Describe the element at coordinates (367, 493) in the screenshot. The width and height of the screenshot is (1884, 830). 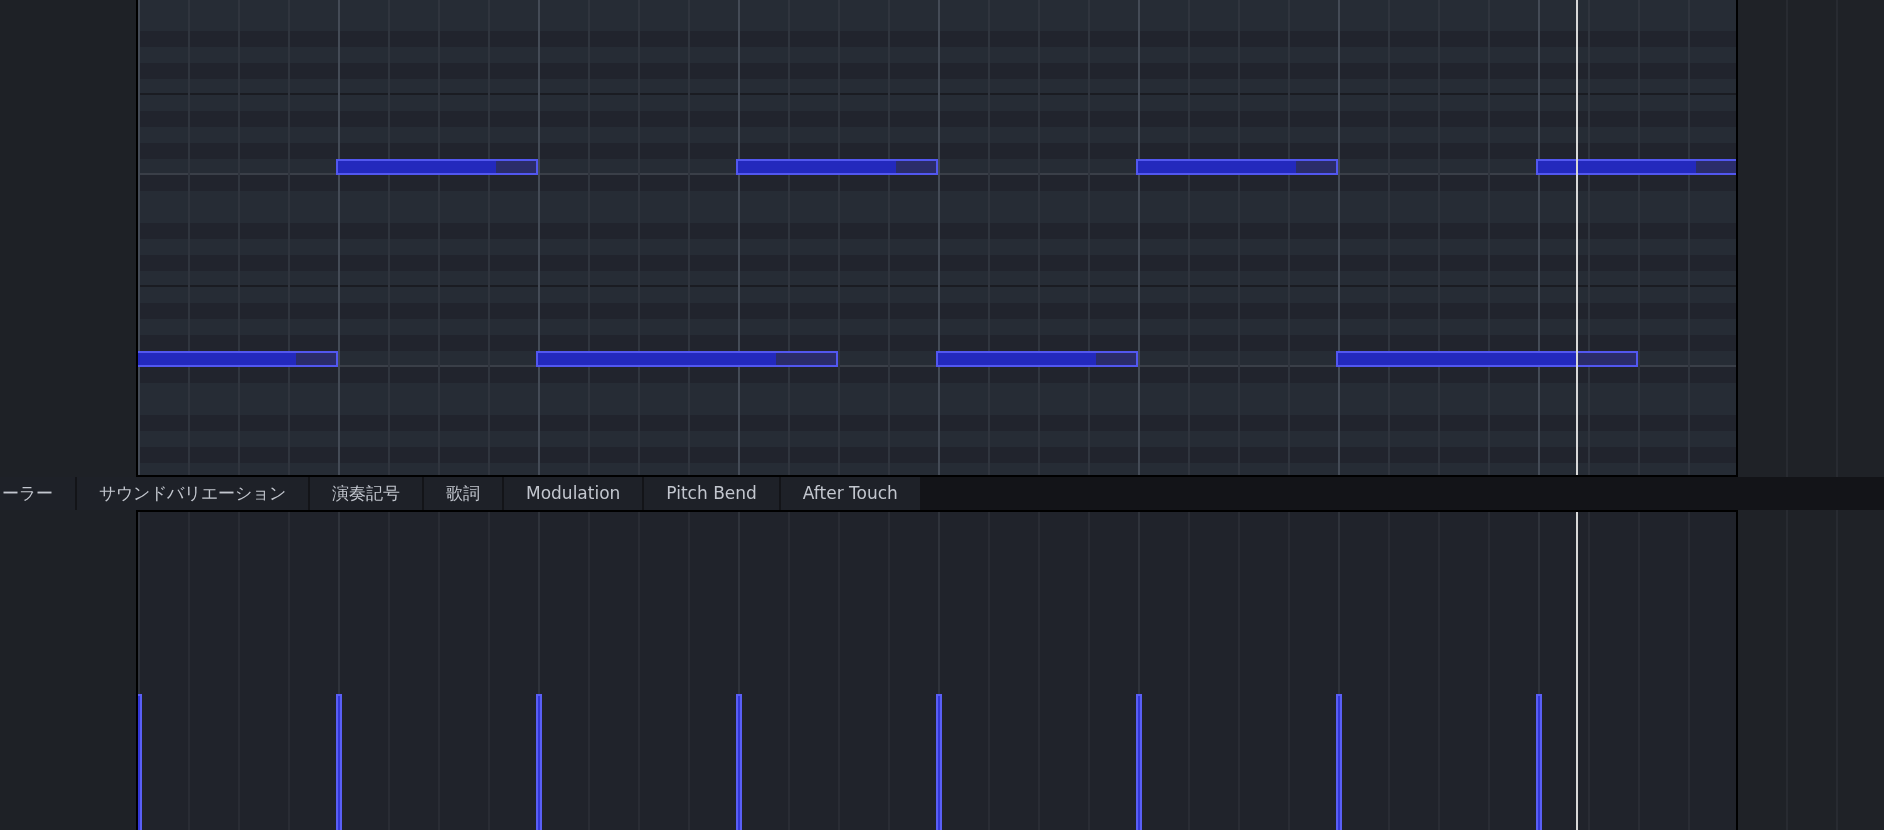
I see `tab: 演奏記号` at that location.